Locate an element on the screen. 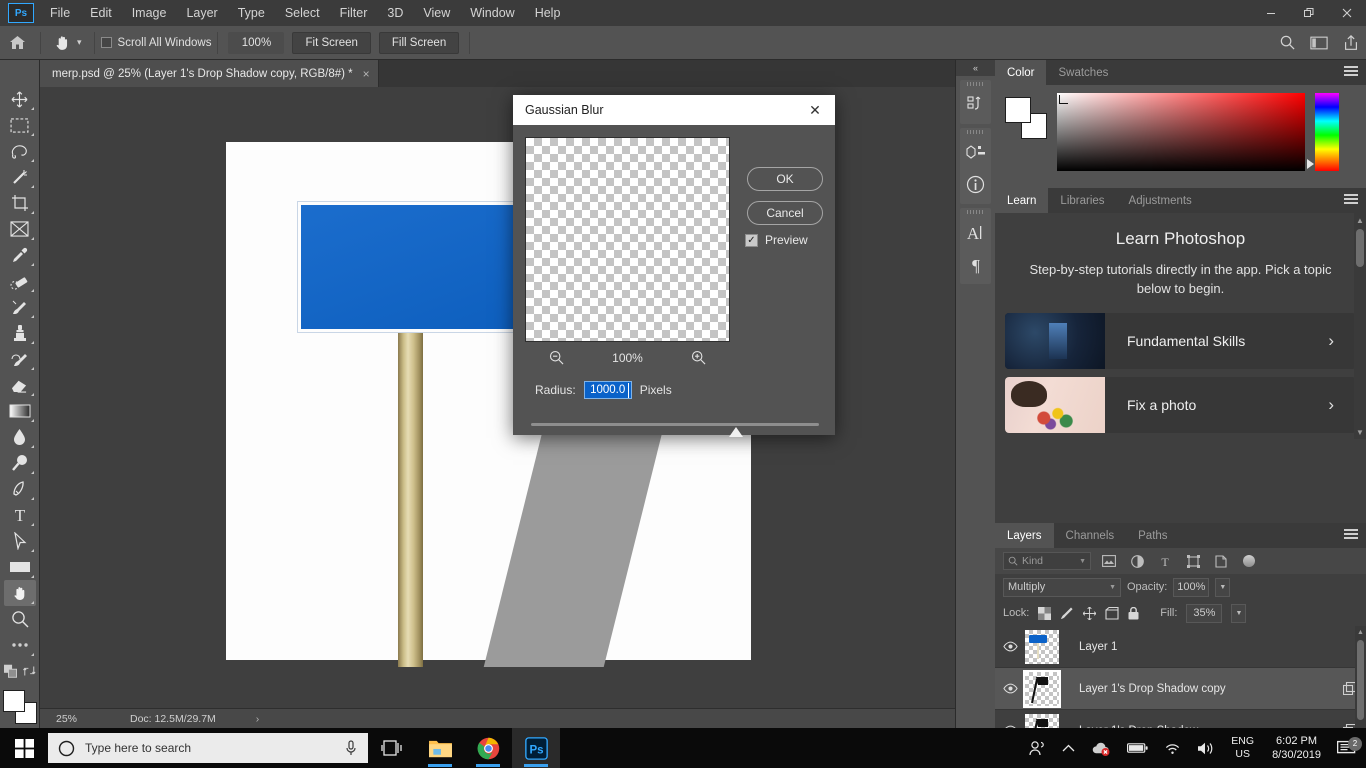  blur-tool is located at coordinates (20, 437).